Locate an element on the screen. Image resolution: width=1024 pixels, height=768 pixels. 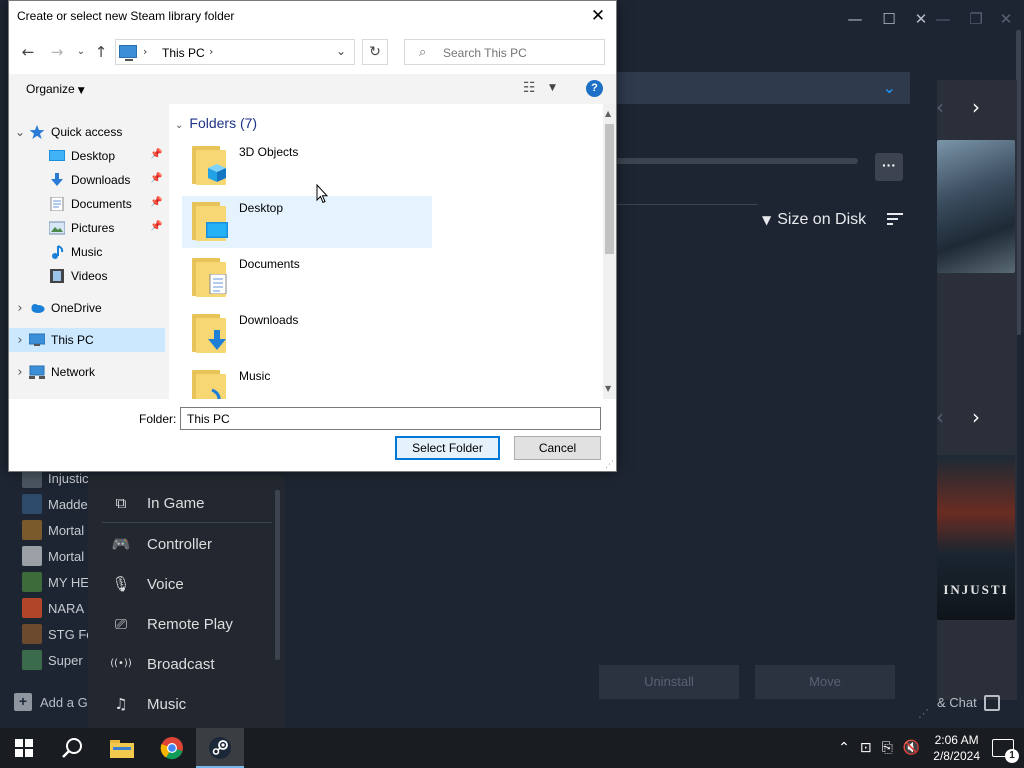
settings-menu-item: ((•)) Broadcast is located at coordinates (162, 664).